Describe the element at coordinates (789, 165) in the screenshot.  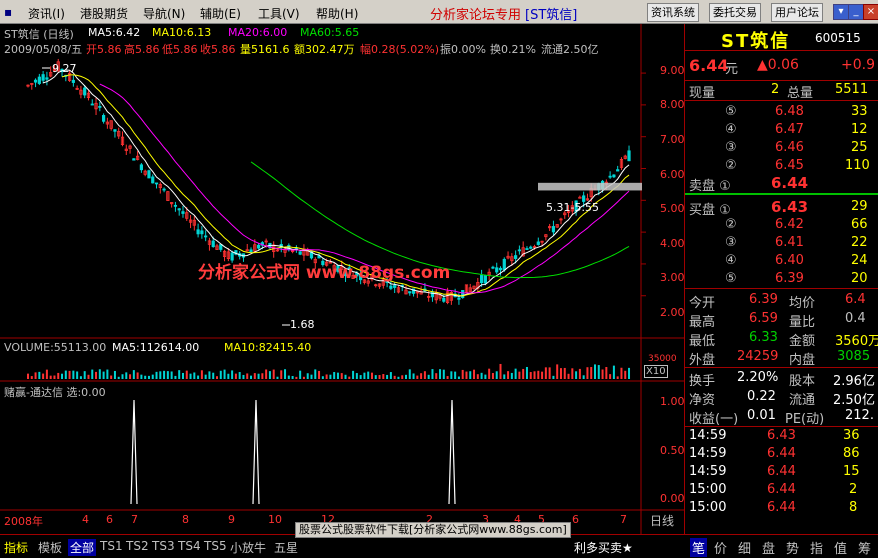
I see `ask-price: 6.45` at that location.